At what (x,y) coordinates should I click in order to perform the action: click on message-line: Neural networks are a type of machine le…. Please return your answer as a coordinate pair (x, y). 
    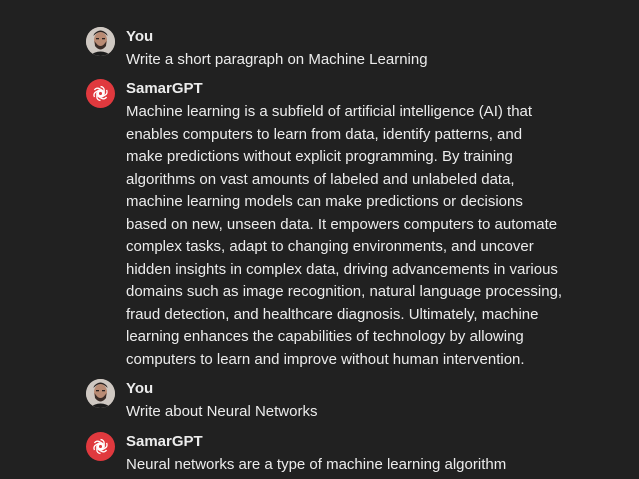
    Looking at the image, I should click on (316, 464).